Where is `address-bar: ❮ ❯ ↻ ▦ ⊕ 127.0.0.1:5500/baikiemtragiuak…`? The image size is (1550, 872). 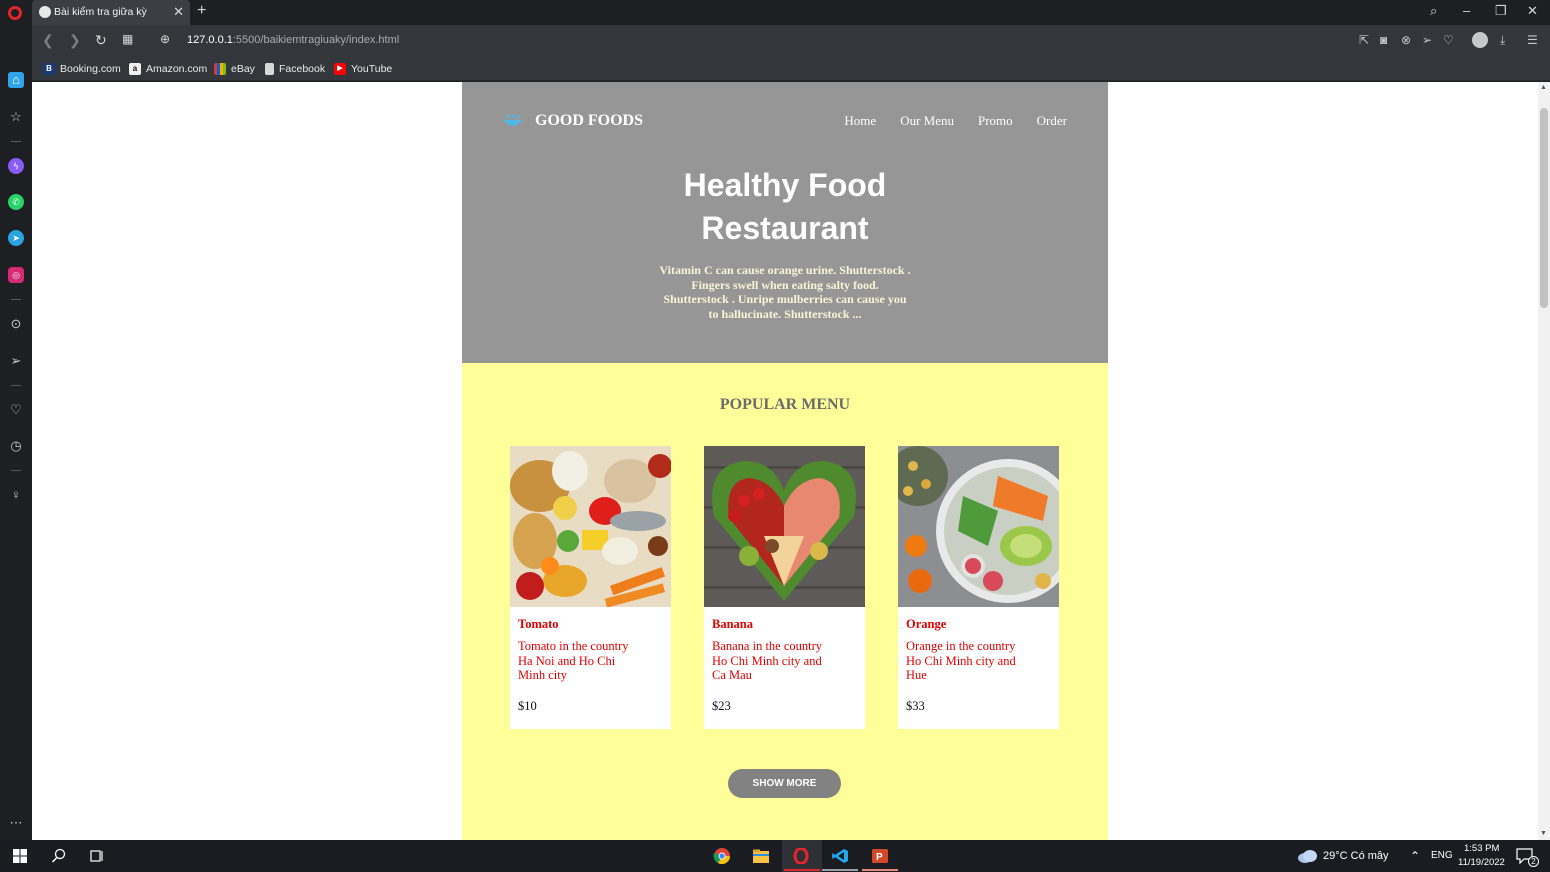
address-bar: ❮ ❯ ↻ ▦ ⊕ 127.0.0.1:5500/baikiemtragiuak… is located at coordinates (791, 40).